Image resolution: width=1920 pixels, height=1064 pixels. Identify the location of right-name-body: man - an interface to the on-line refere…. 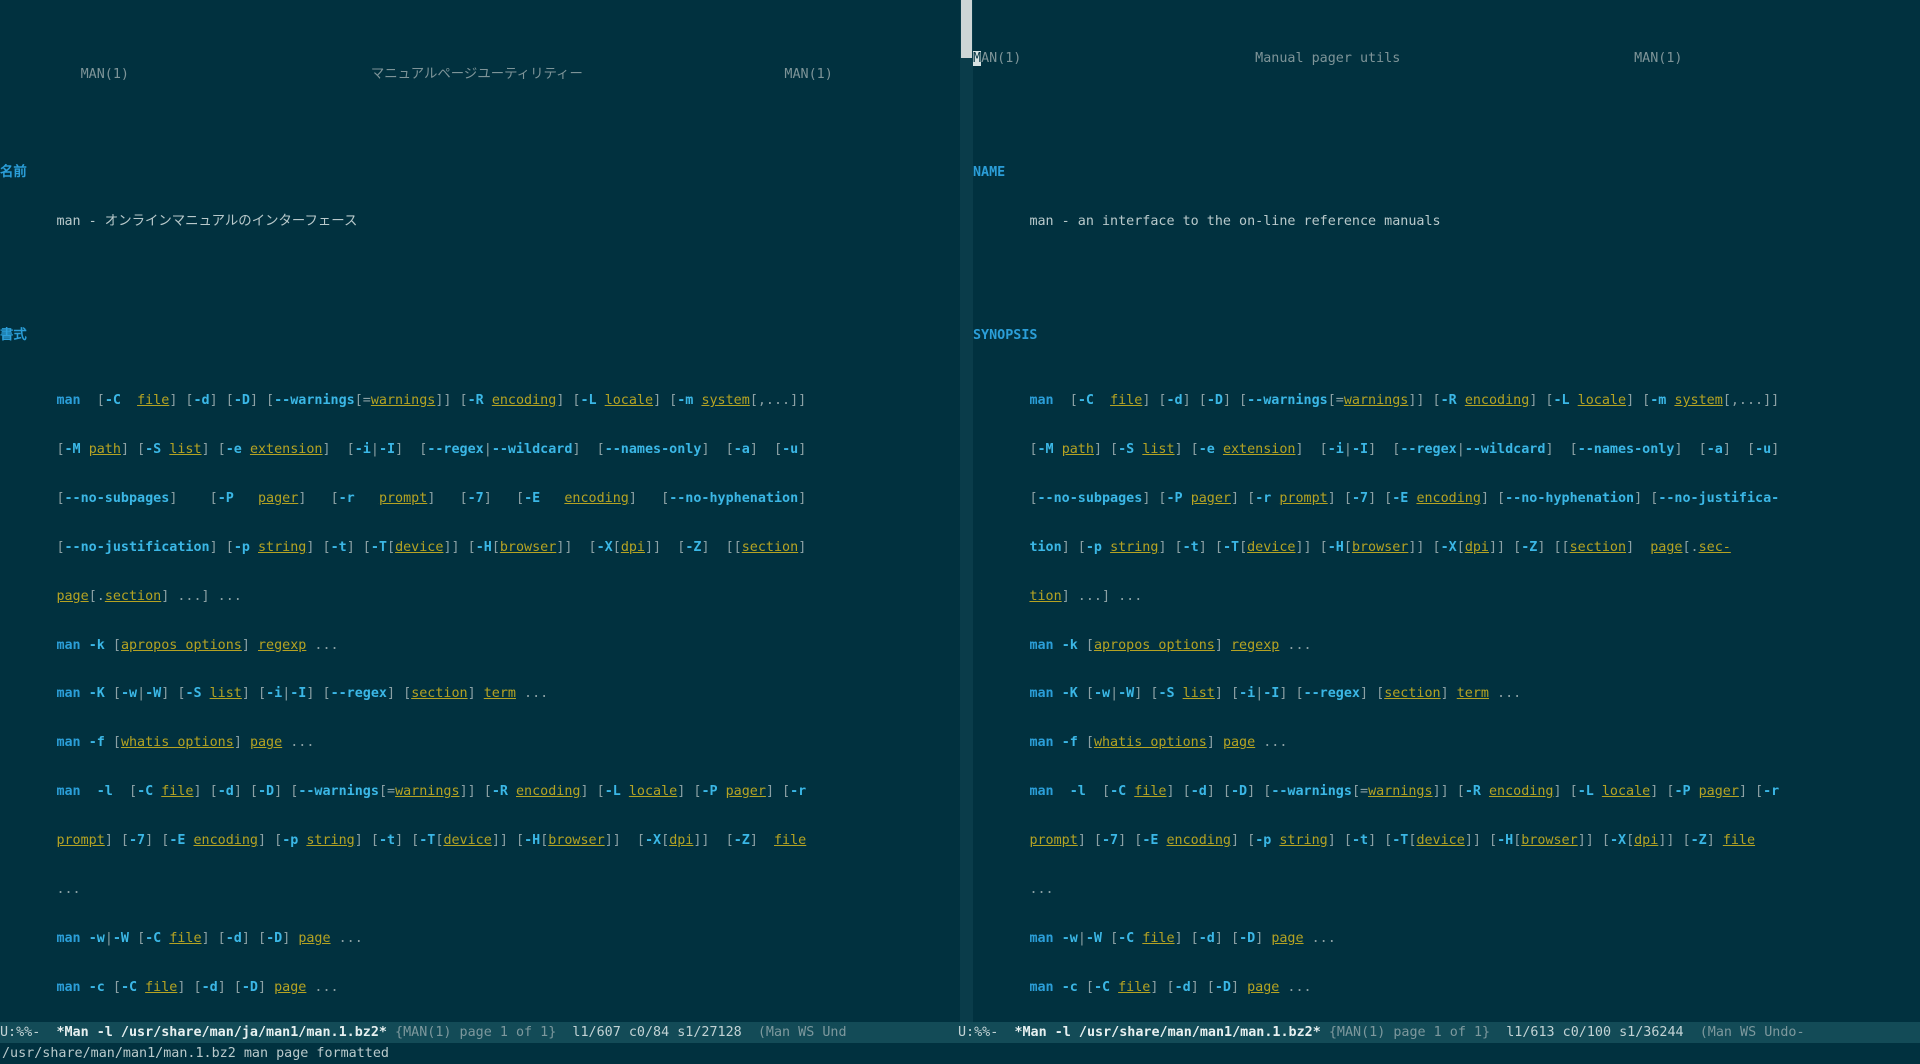
(1235, 221).